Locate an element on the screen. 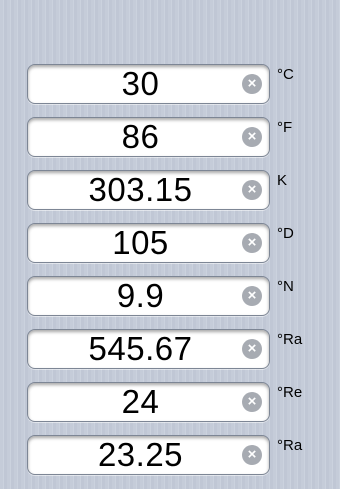  newton-unit-label: °N is located at coordinates (285, 286).